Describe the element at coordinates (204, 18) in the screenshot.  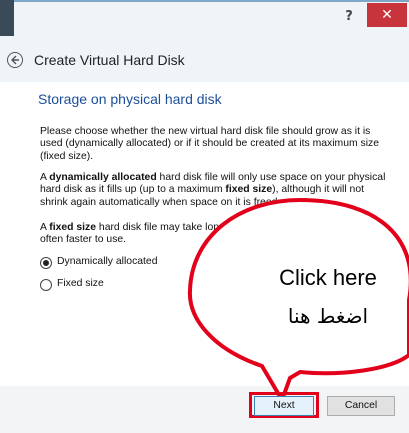
I see `window-titlebar: ? ✕` at that location.